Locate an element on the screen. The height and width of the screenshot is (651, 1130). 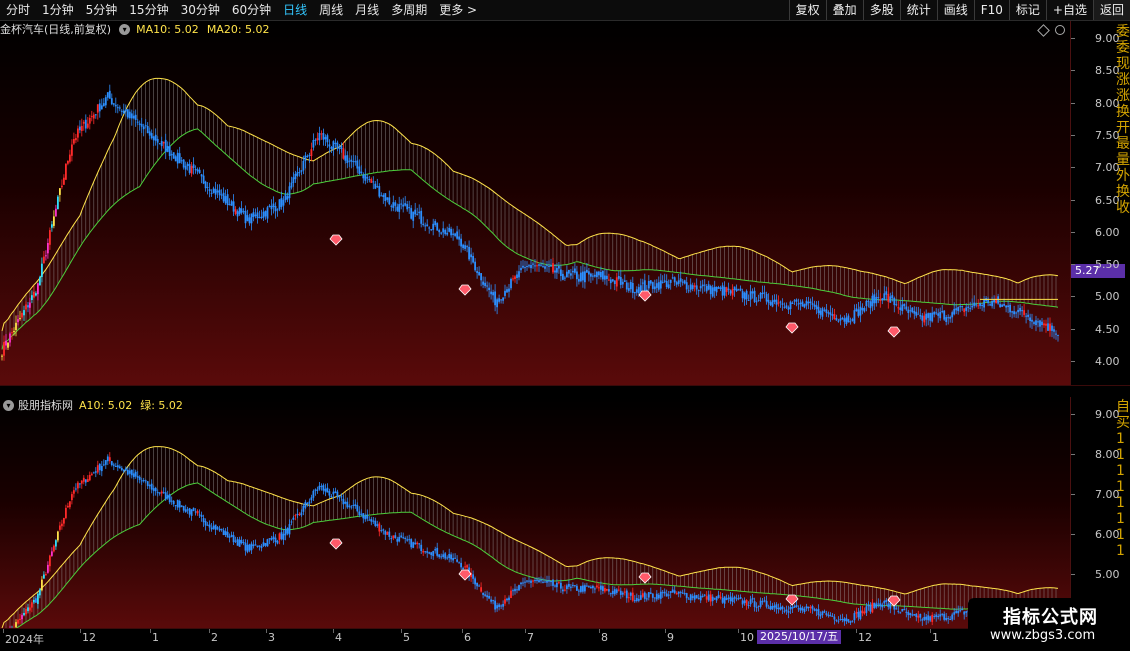
period-tab-10: 更多 > is located at coordinates (458, 10).